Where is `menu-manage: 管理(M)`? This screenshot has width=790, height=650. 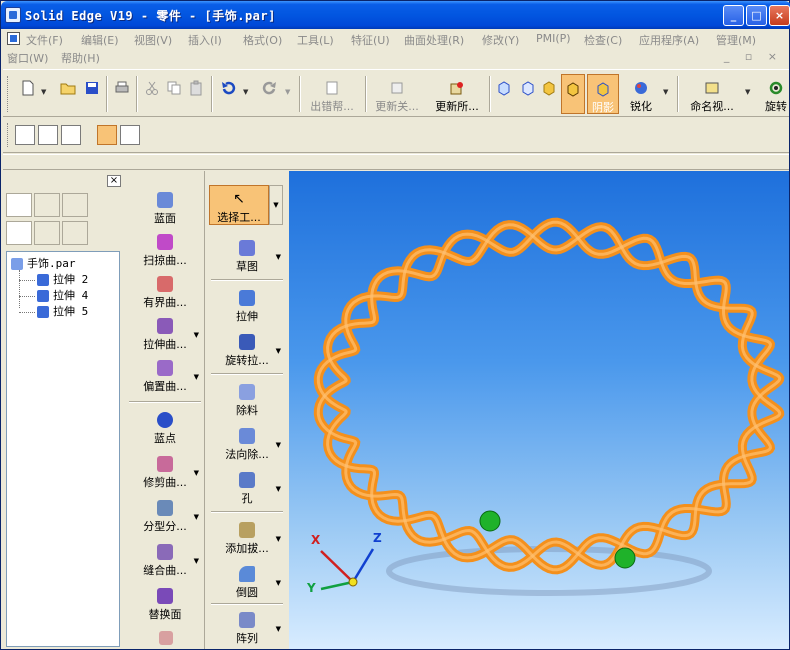 menu-manage: 管理(M) is located at coordinates (736, 40).